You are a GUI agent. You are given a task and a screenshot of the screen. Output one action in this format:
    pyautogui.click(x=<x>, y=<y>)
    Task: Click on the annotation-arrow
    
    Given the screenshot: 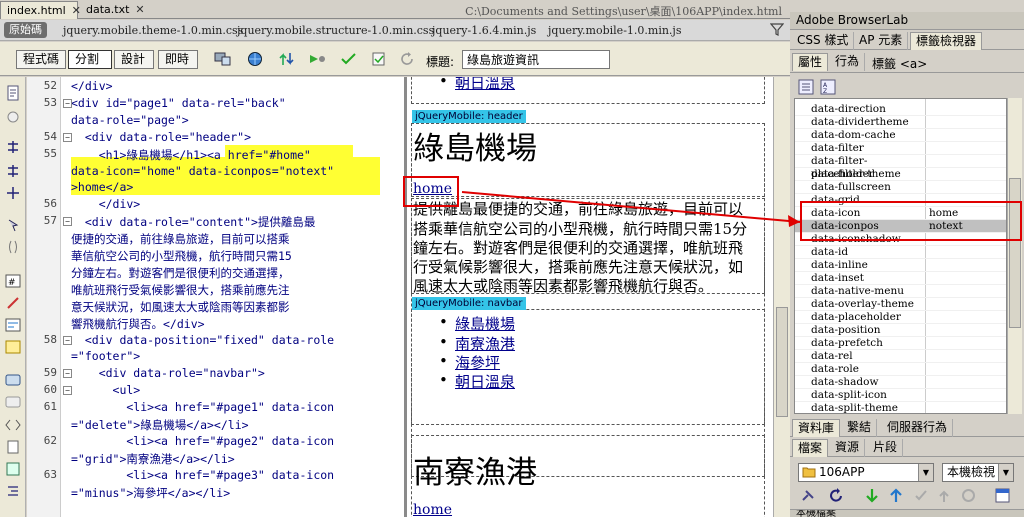 What is the action you would take?
    pyautogui.click(x=631, y=209)
    